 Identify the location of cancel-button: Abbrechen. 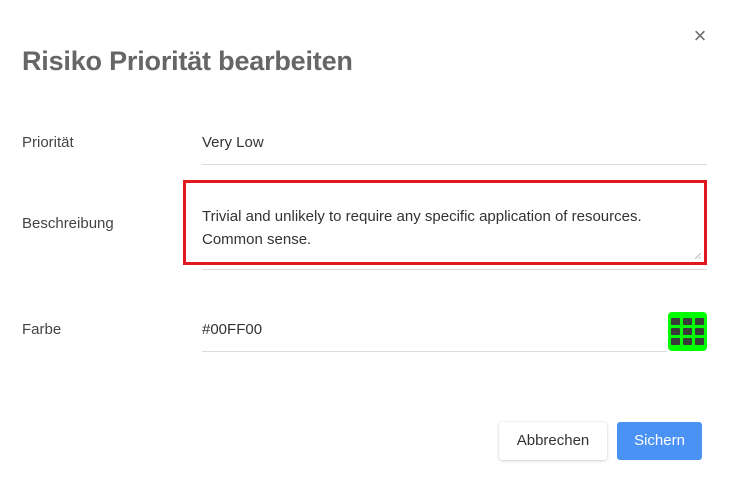
(553, 441).